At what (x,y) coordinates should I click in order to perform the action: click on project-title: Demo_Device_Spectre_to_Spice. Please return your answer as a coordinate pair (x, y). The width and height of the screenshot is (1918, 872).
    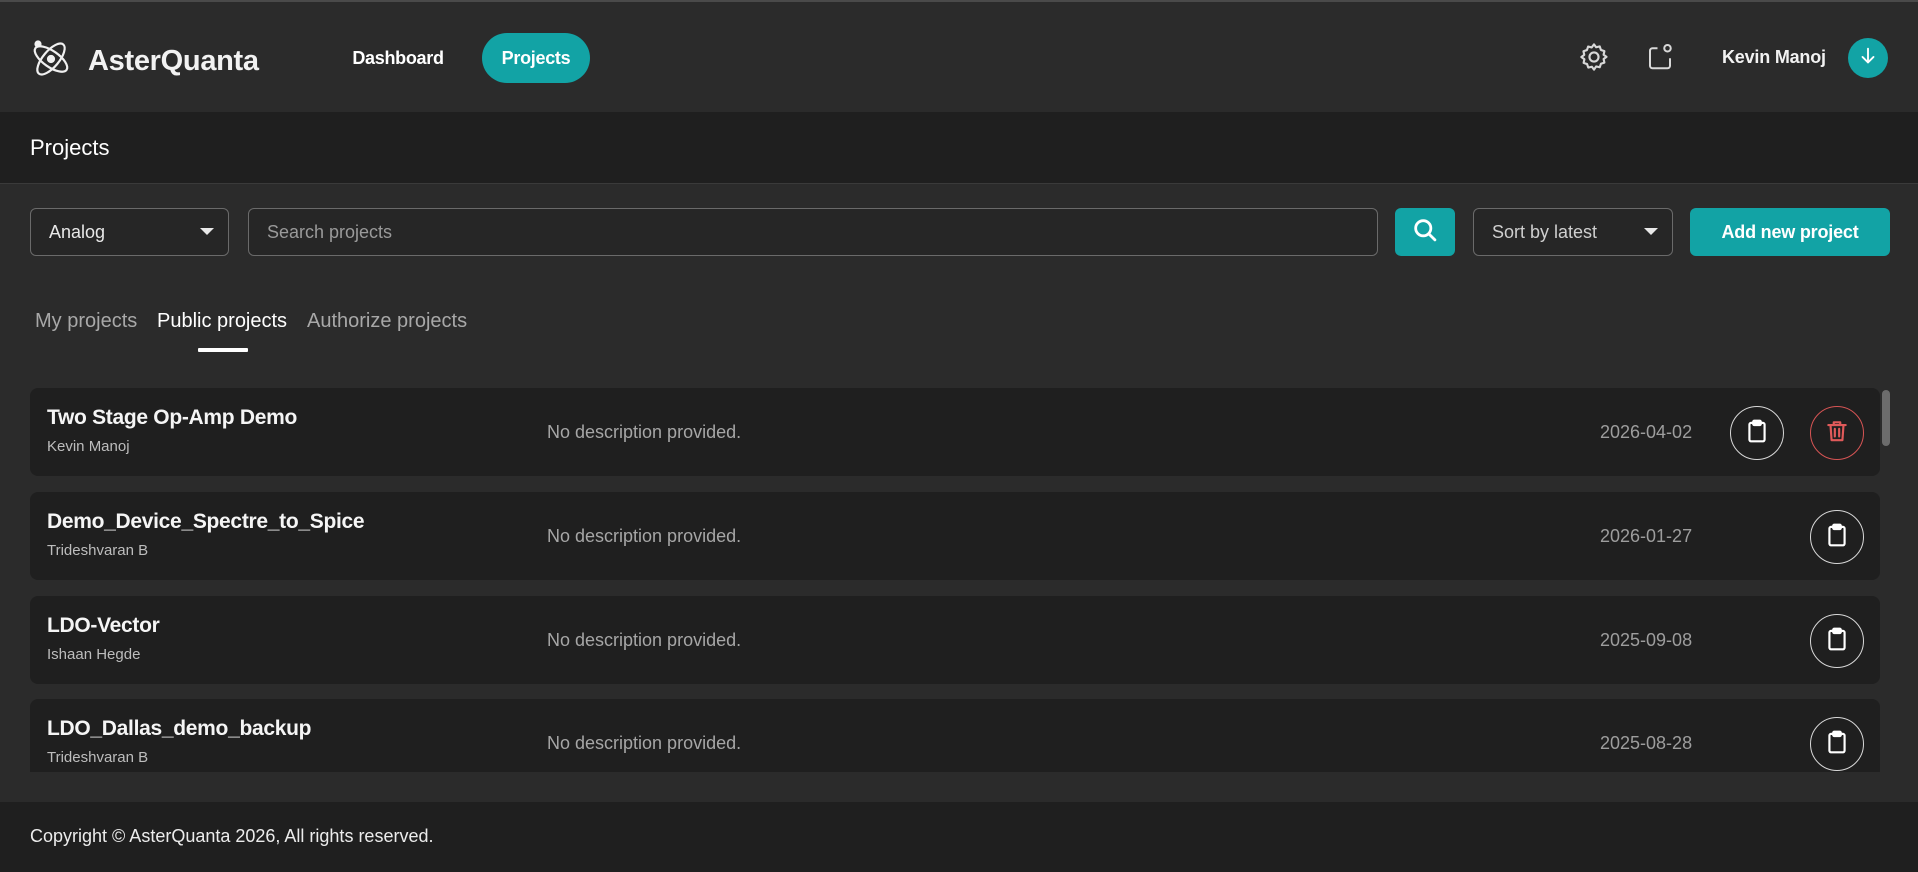
    Looking at the image, I should click on (206, 522).